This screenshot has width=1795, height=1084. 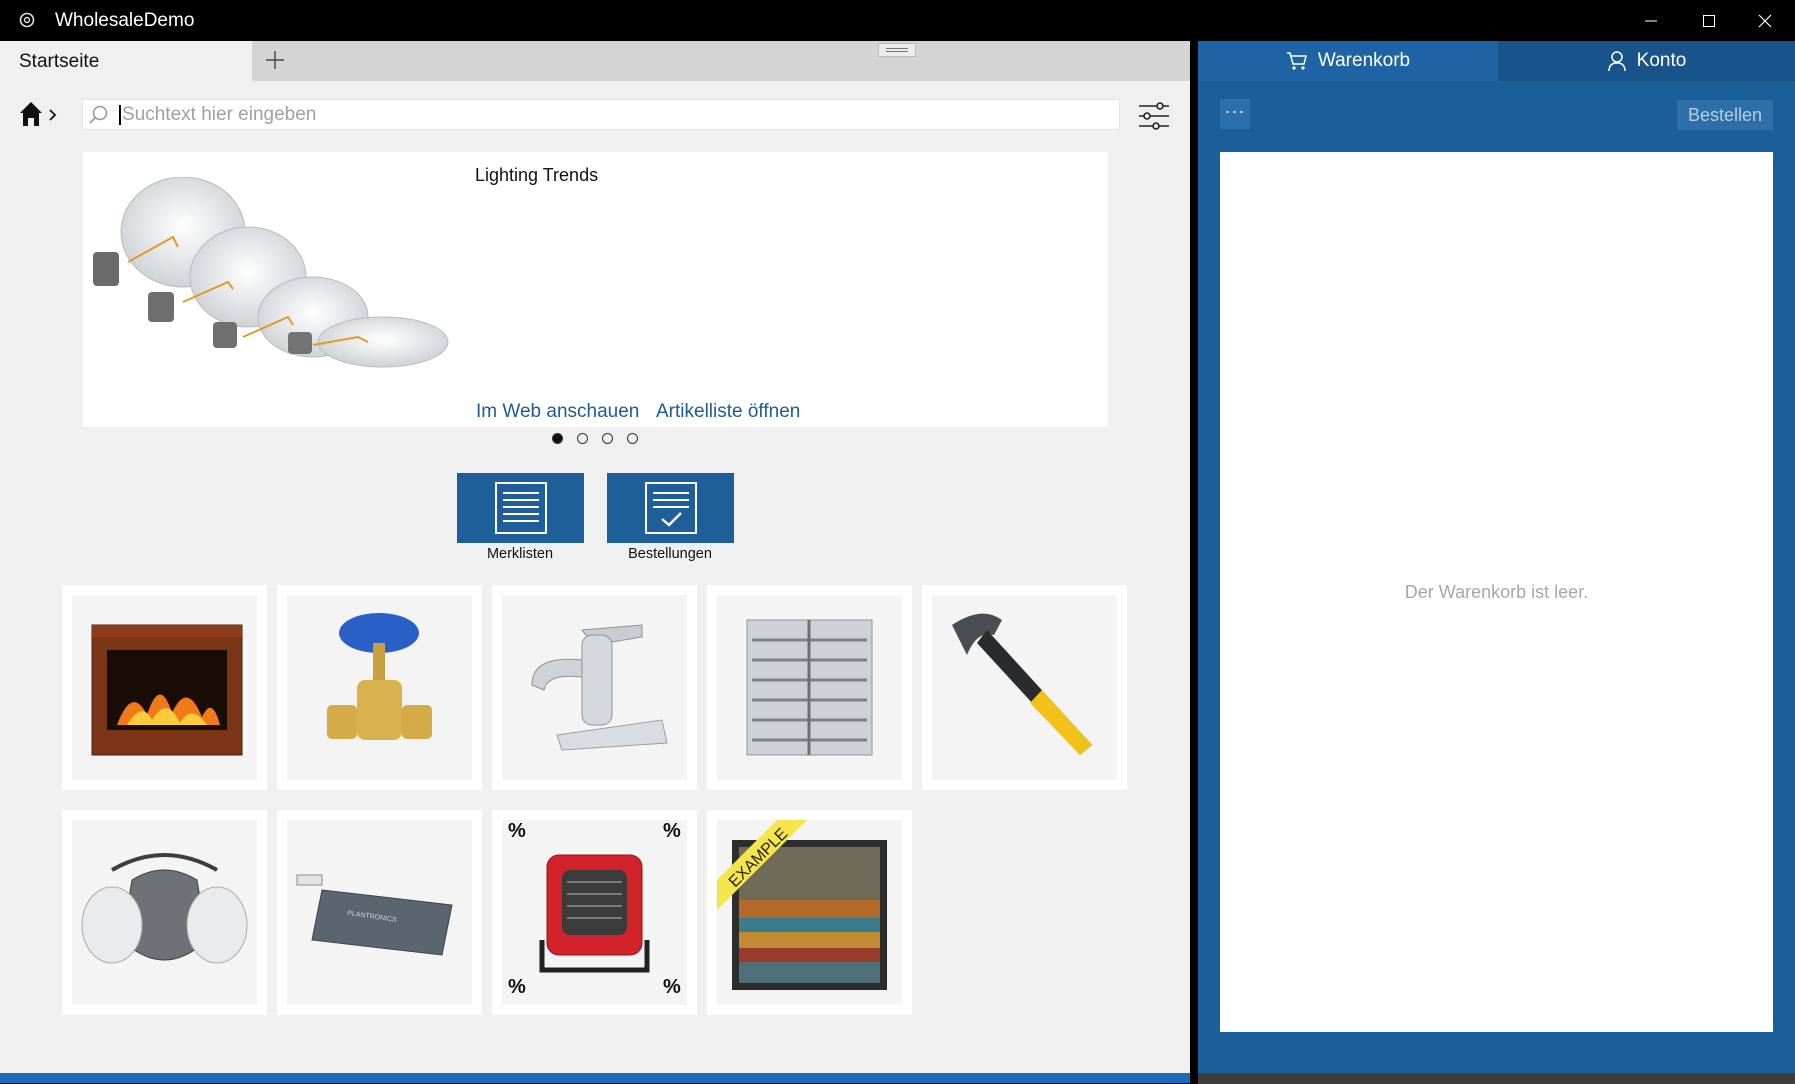 I want to click on cart-pane-footer, so click(x=1496, y=1078).